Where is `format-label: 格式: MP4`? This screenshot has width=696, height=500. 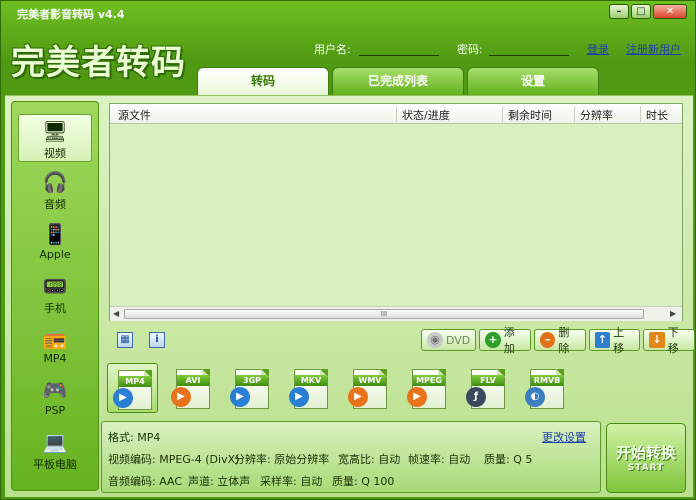 format-label: 格式: MP4 is located at coordinates (134, 437).